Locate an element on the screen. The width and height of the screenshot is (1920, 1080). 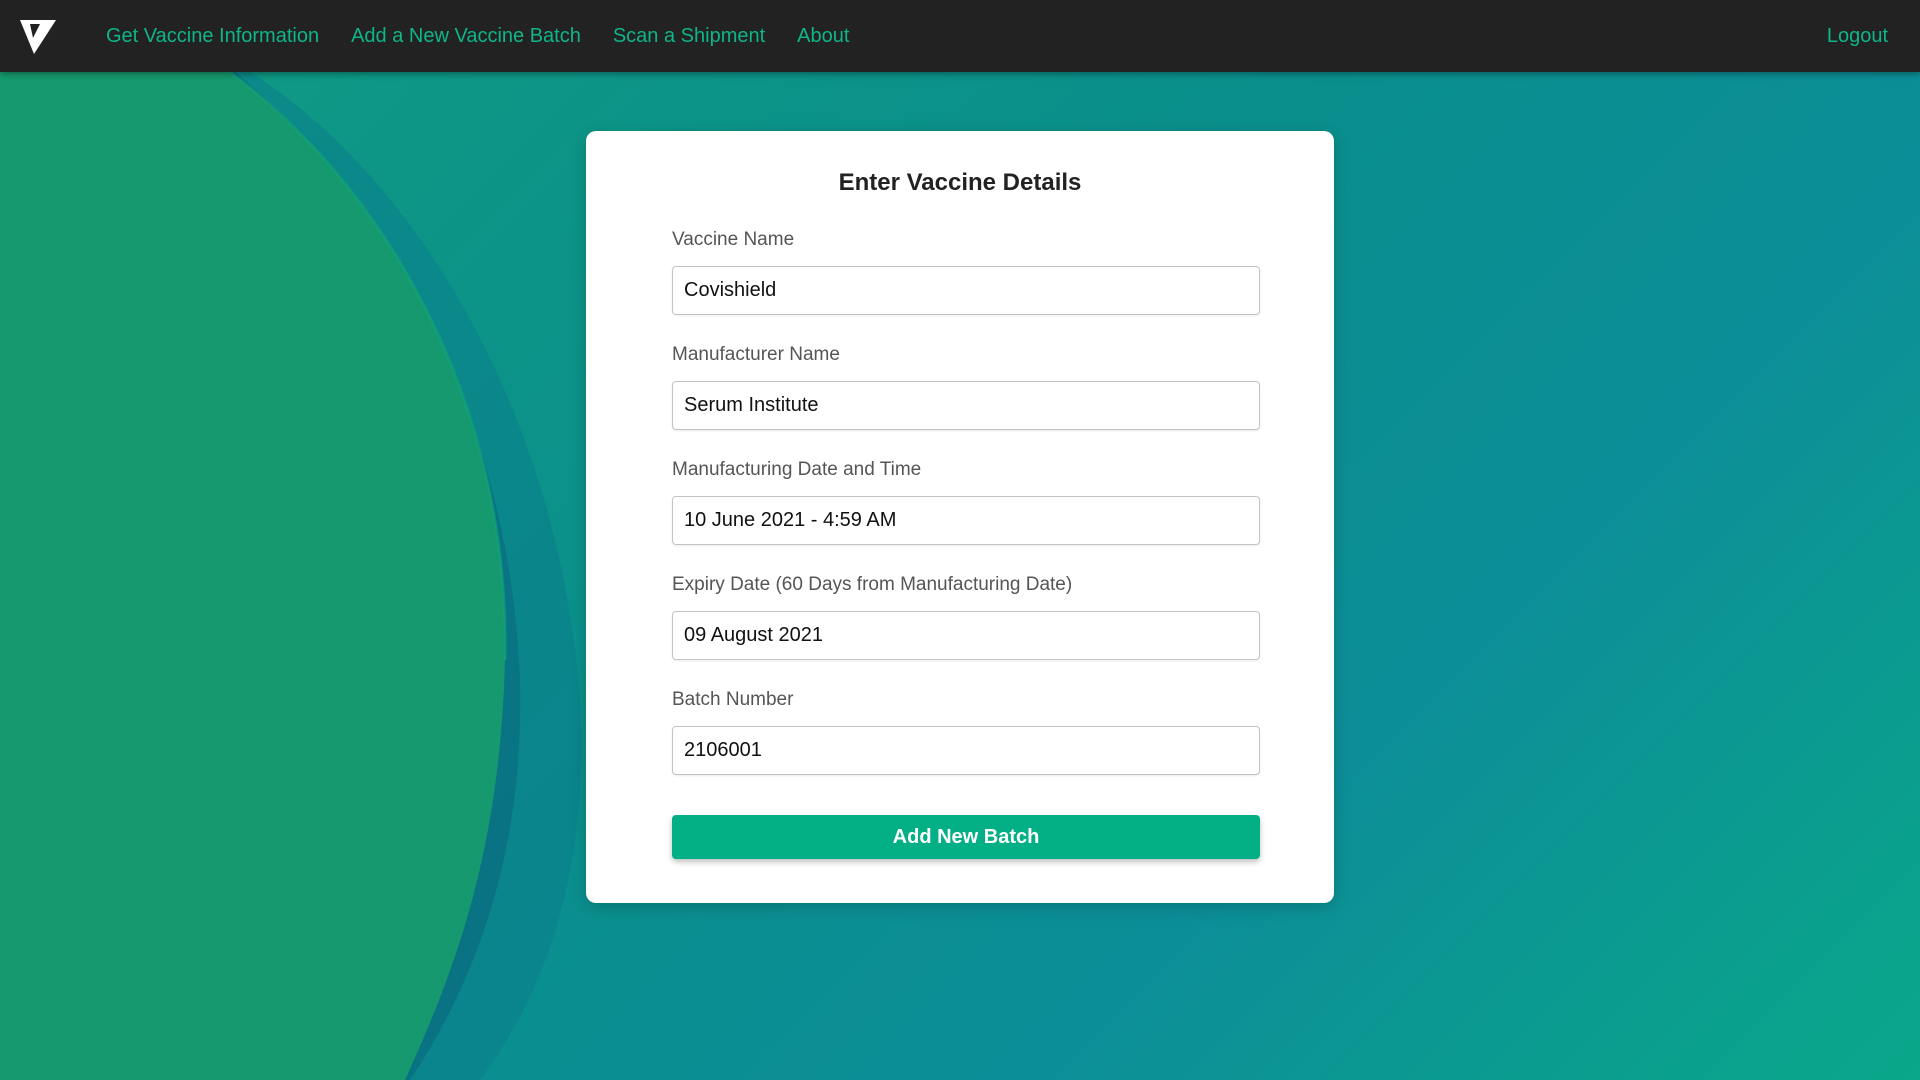
vaccine-name-group: Vaccine Name is located at coordinates (966, 283).